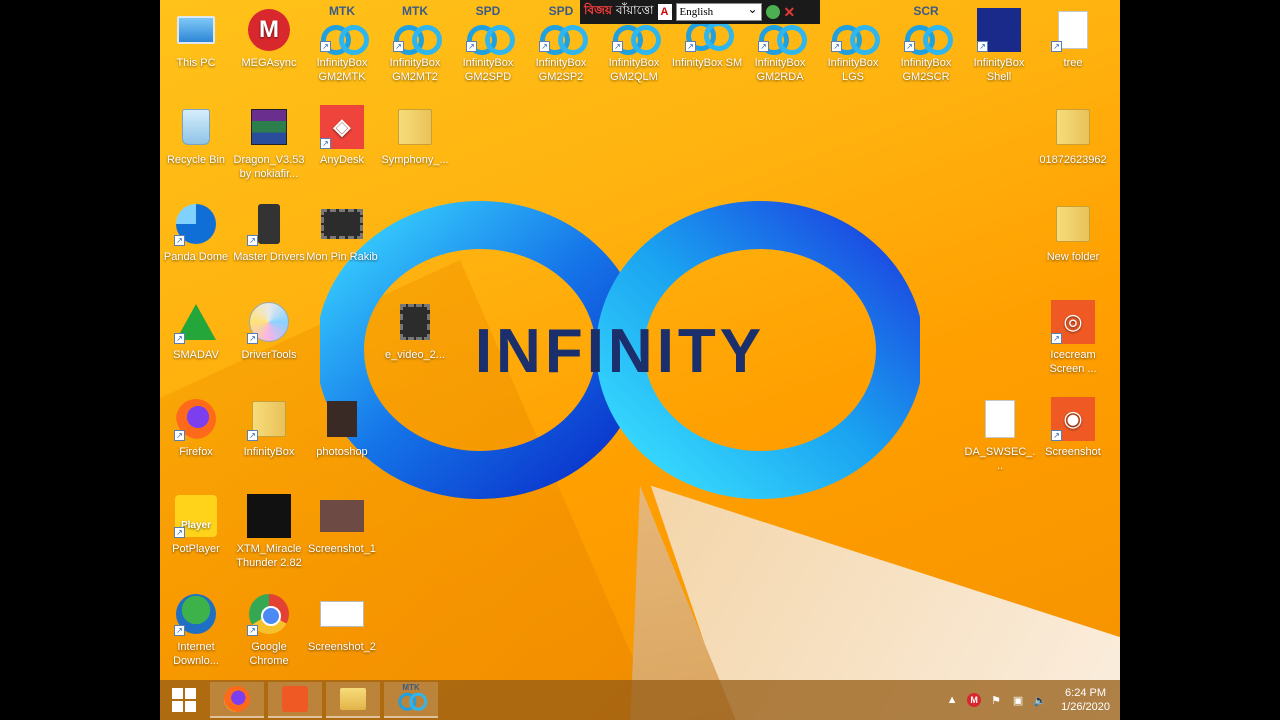  What do you see at coordinates (196, 127) in the screenshot?
I see `recycle-bin-icon` at bounding box center [196, 127].